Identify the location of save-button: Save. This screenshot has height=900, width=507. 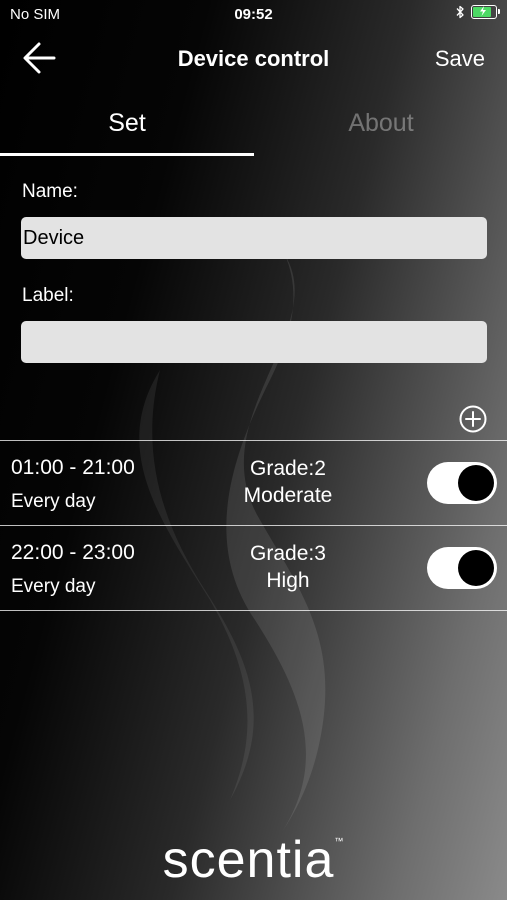
(460, 59).